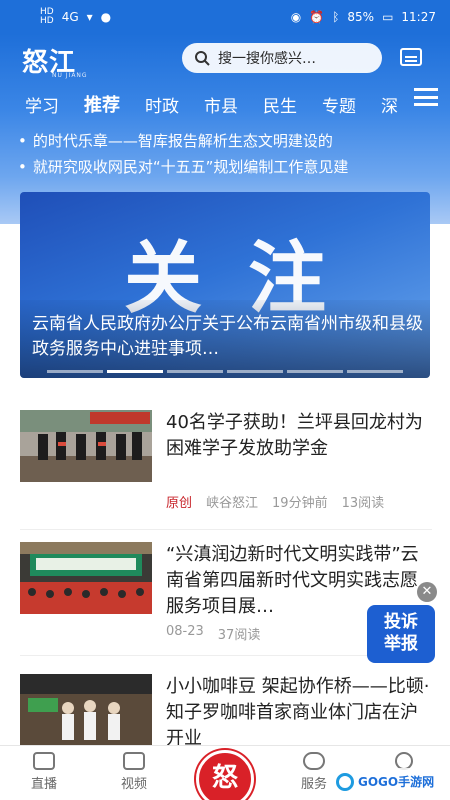  What do you see at coordinates (239, 635) in the screenshot?
I see `news-reads: 37阅读` at bounding box center [239, 635].